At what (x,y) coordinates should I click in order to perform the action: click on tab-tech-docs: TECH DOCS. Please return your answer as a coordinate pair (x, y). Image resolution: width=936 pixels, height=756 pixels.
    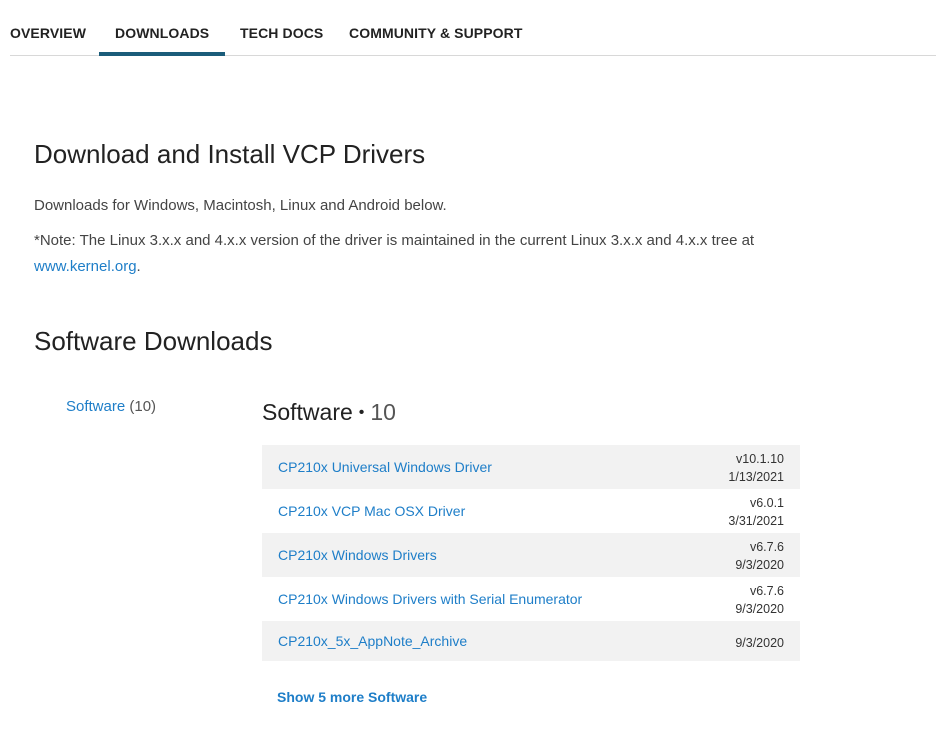
    Looking at the image, I should click on (281, 27).